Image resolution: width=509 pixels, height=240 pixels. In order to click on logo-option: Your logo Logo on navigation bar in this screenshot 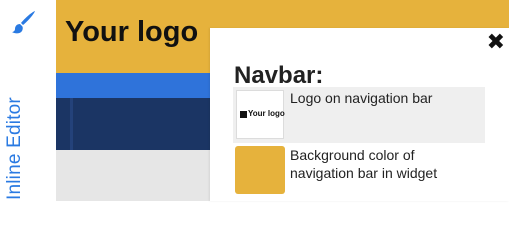, I will do `click(359, 115)`.